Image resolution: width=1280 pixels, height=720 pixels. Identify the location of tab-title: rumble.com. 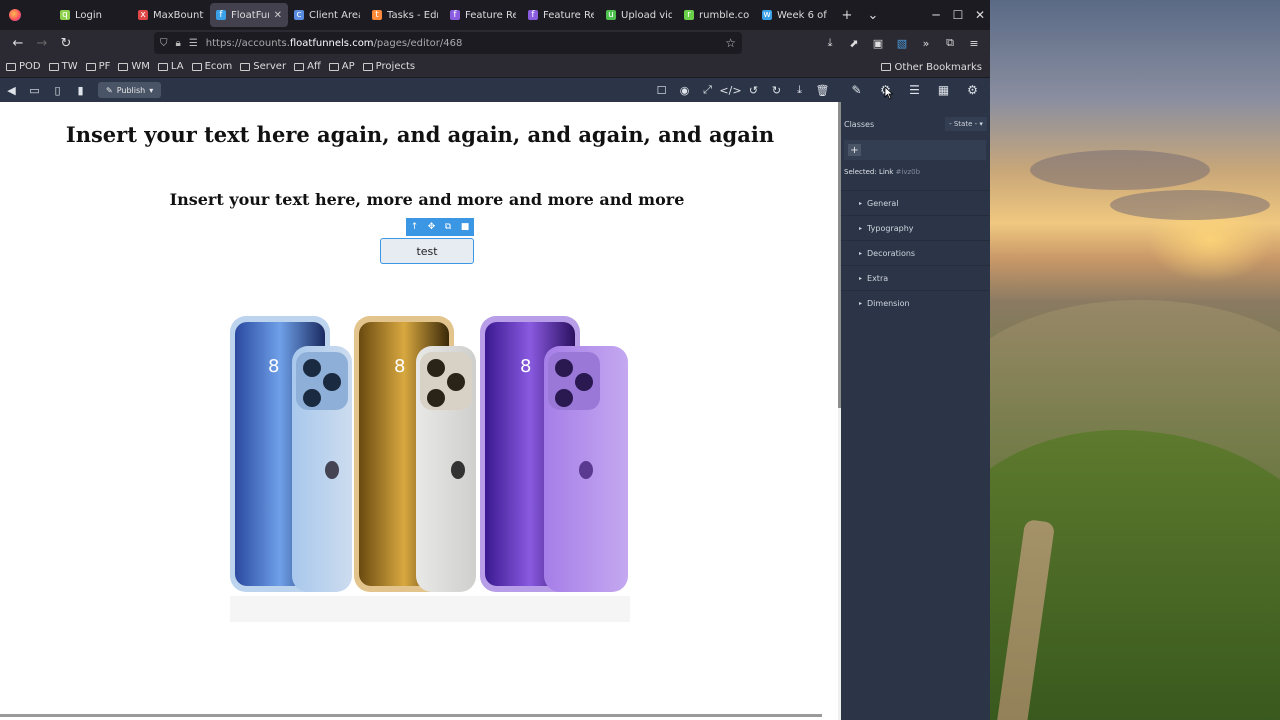
(724, 15).